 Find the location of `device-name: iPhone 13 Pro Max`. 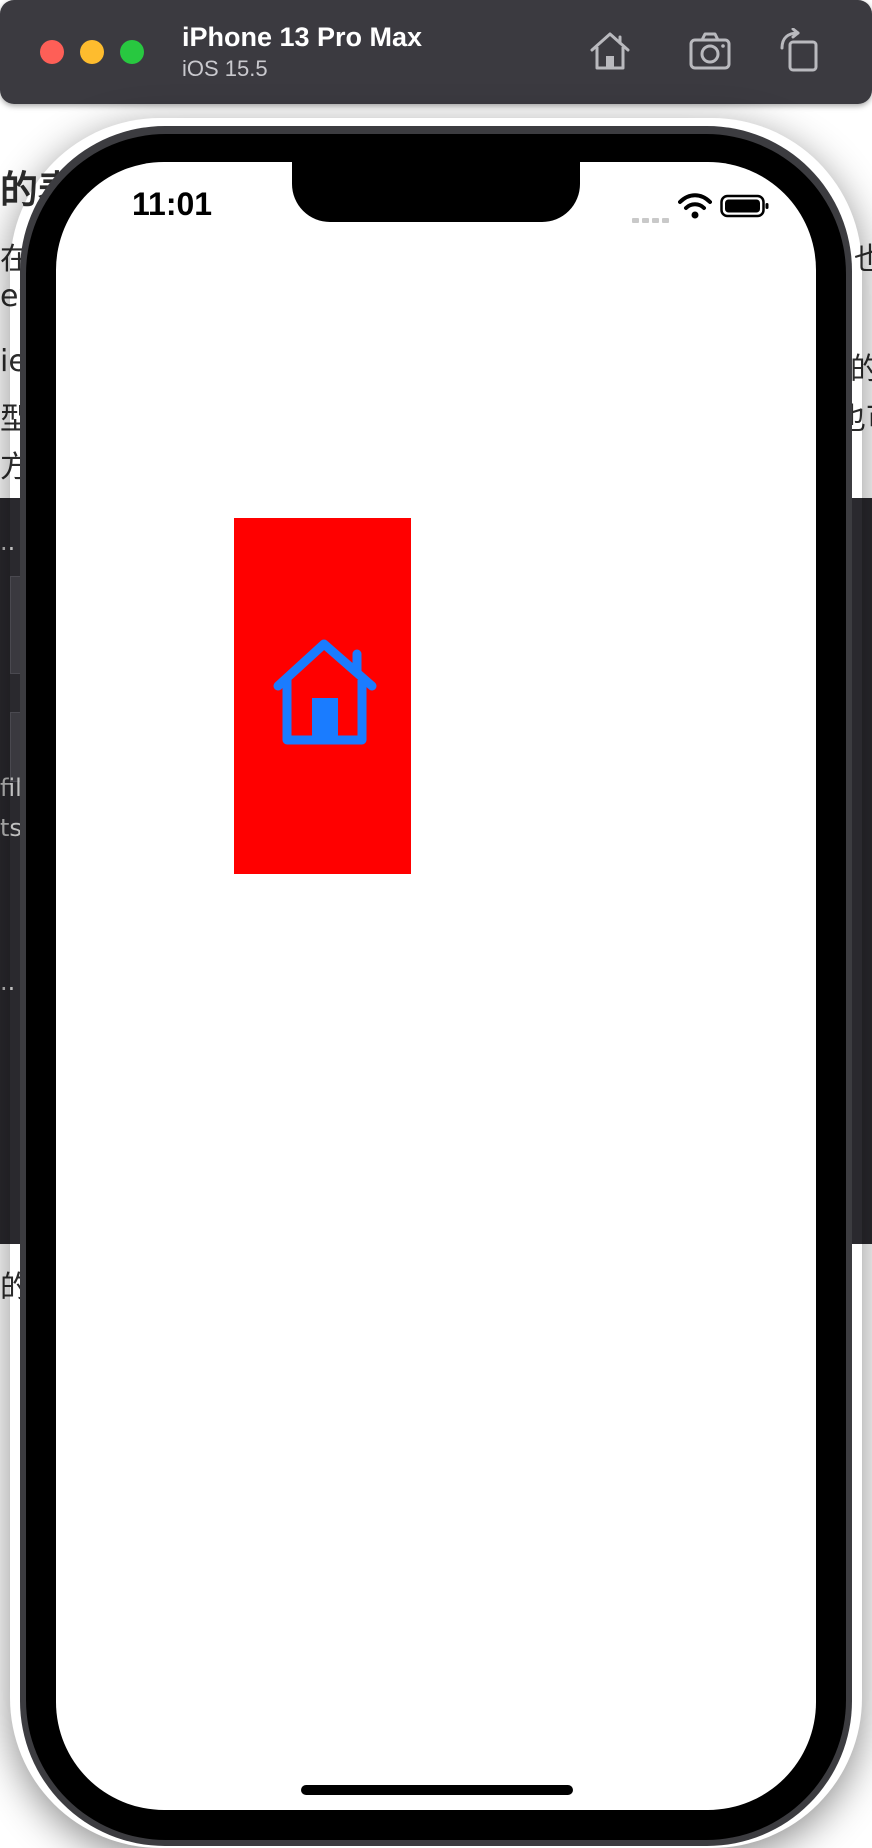

device-name: iPhone 13 Pro Max is located at coordinates (302, 37).